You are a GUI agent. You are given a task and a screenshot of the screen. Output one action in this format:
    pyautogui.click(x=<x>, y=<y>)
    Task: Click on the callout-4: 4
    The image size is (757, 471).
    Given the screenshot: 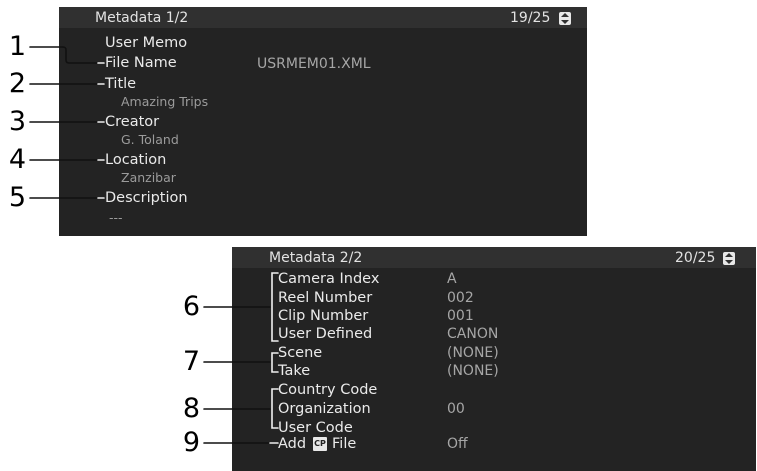 What is the action you would take?
    pyautogui.click(x=17, y=159)
    